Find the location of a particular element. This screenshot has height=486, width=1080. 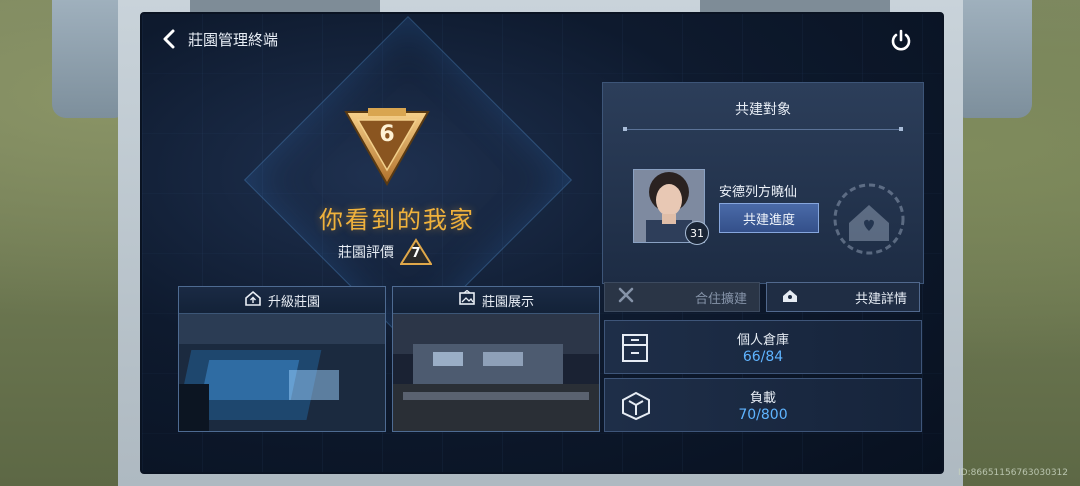

coop-panel: 共建對象 31 安德列方曉仙 共建進度 is located at coordinates (763, 183).